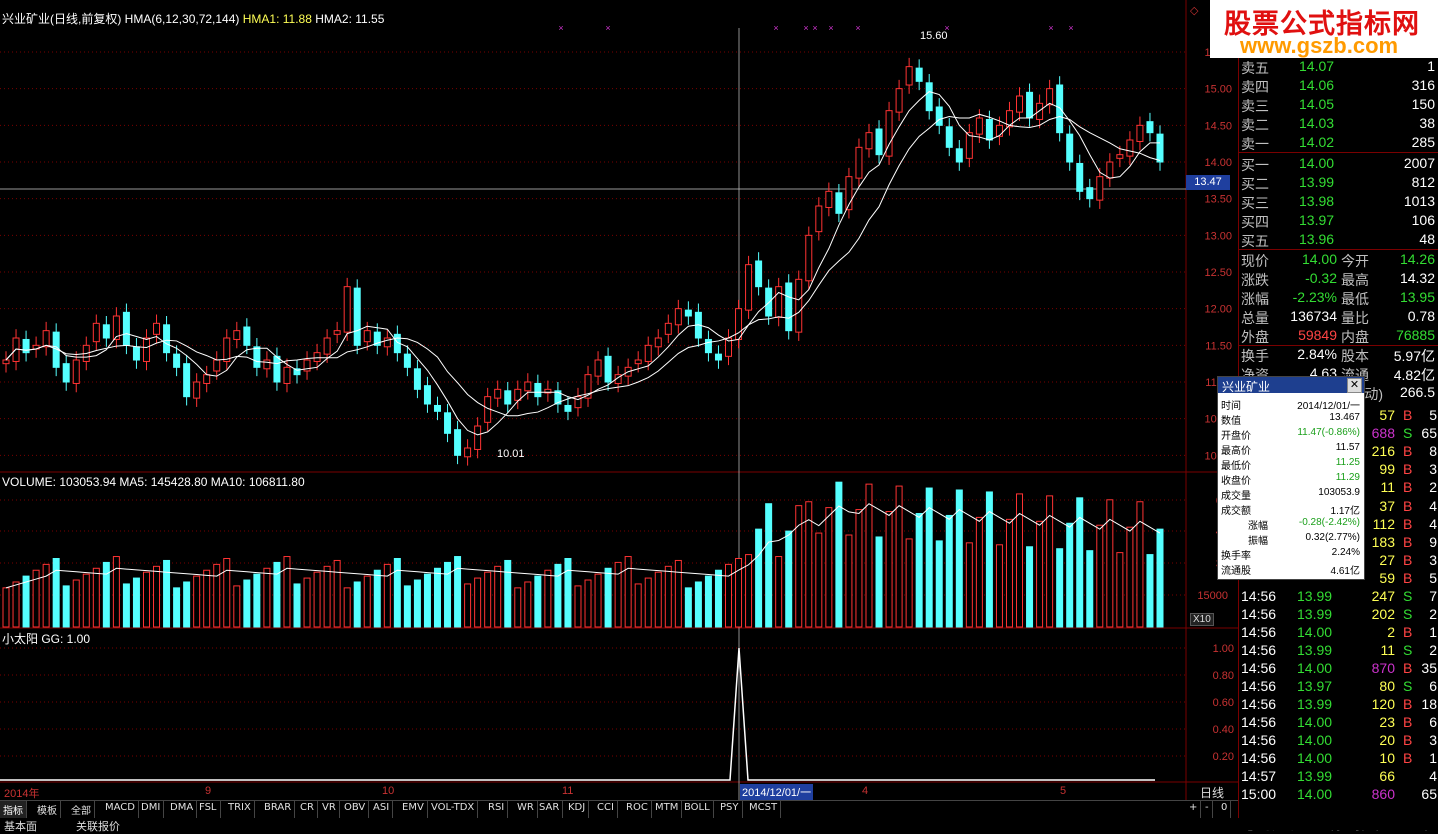  What do you see at coordinates (120, 809) in the screenshot?
I see `tab-macd: MACD` at bounding box center [120, 809].